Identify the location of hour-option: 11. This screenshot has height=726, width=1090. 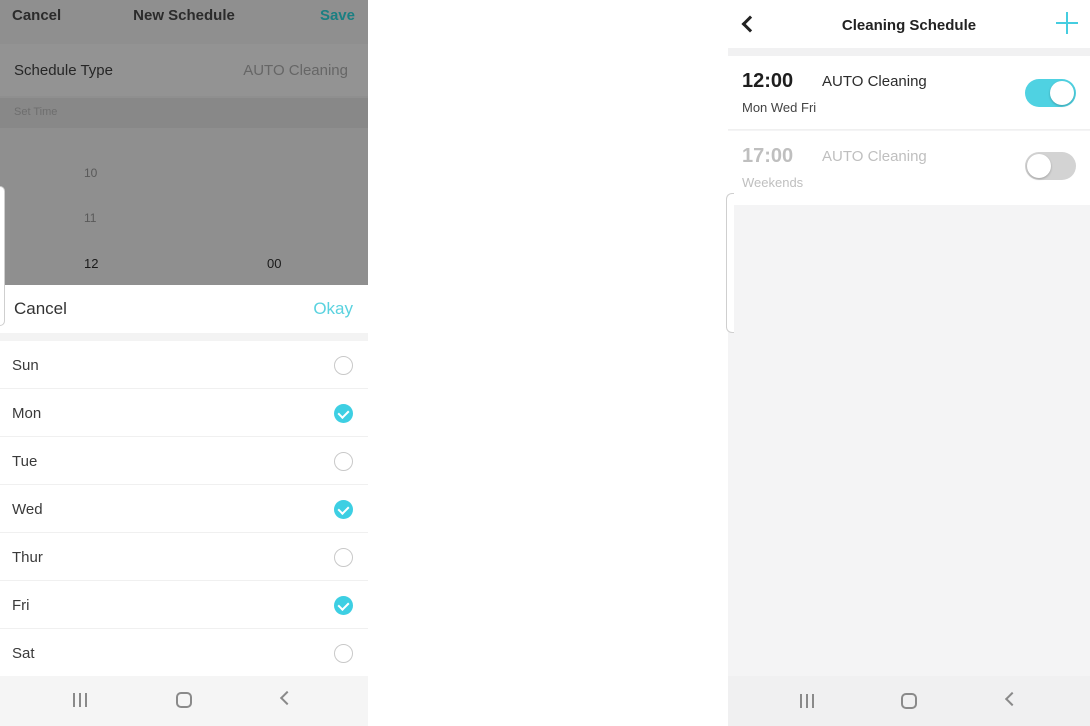
(90, 218).